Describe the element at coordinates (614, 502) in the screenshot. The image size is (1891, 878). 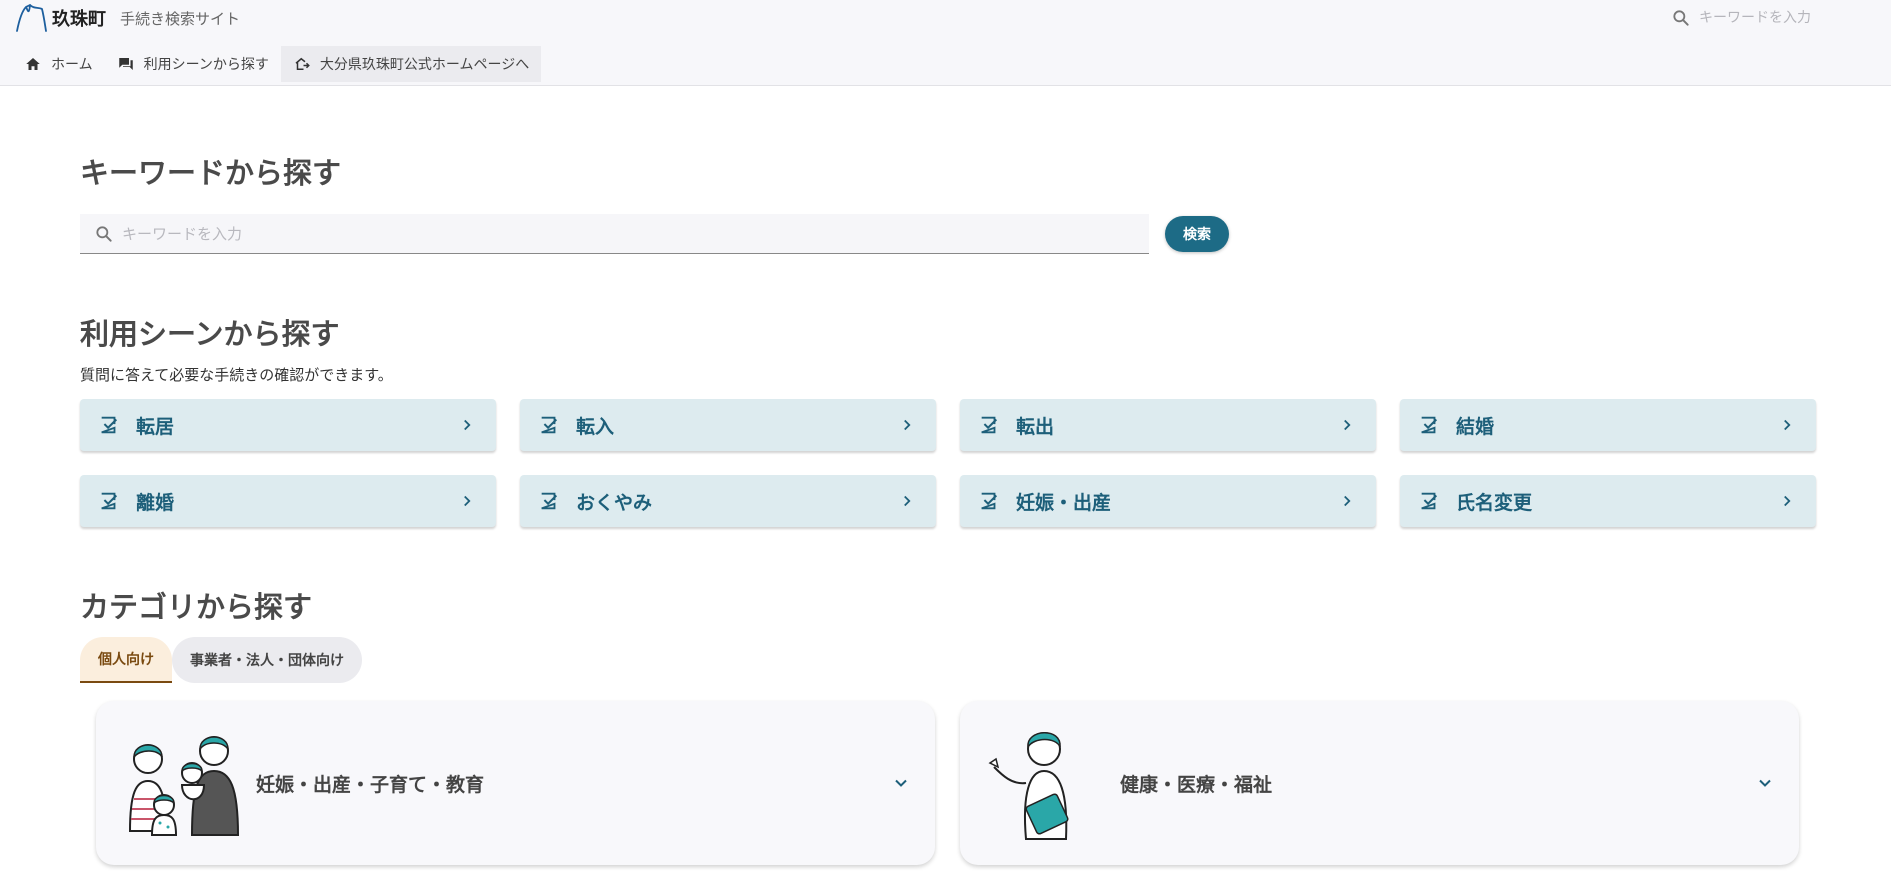
I see `scene-card-label: おくやみ` at that location.